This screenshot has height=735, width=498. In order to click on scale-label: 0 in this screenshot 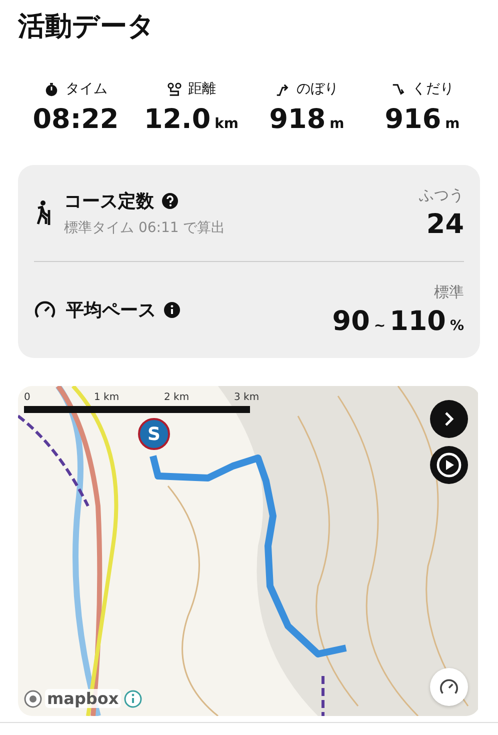, I will do `click(27, 397)`.